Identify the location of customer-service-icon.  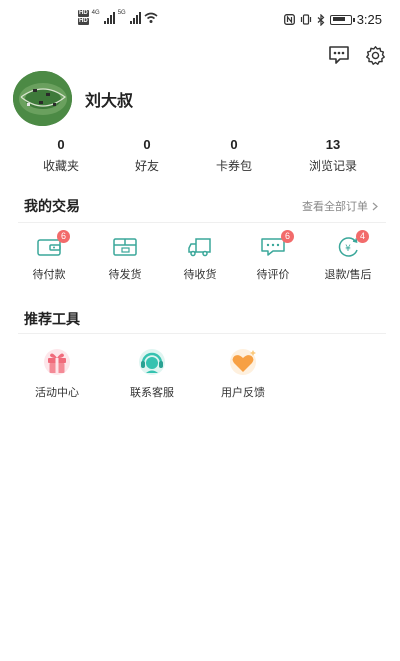
(152, 362).